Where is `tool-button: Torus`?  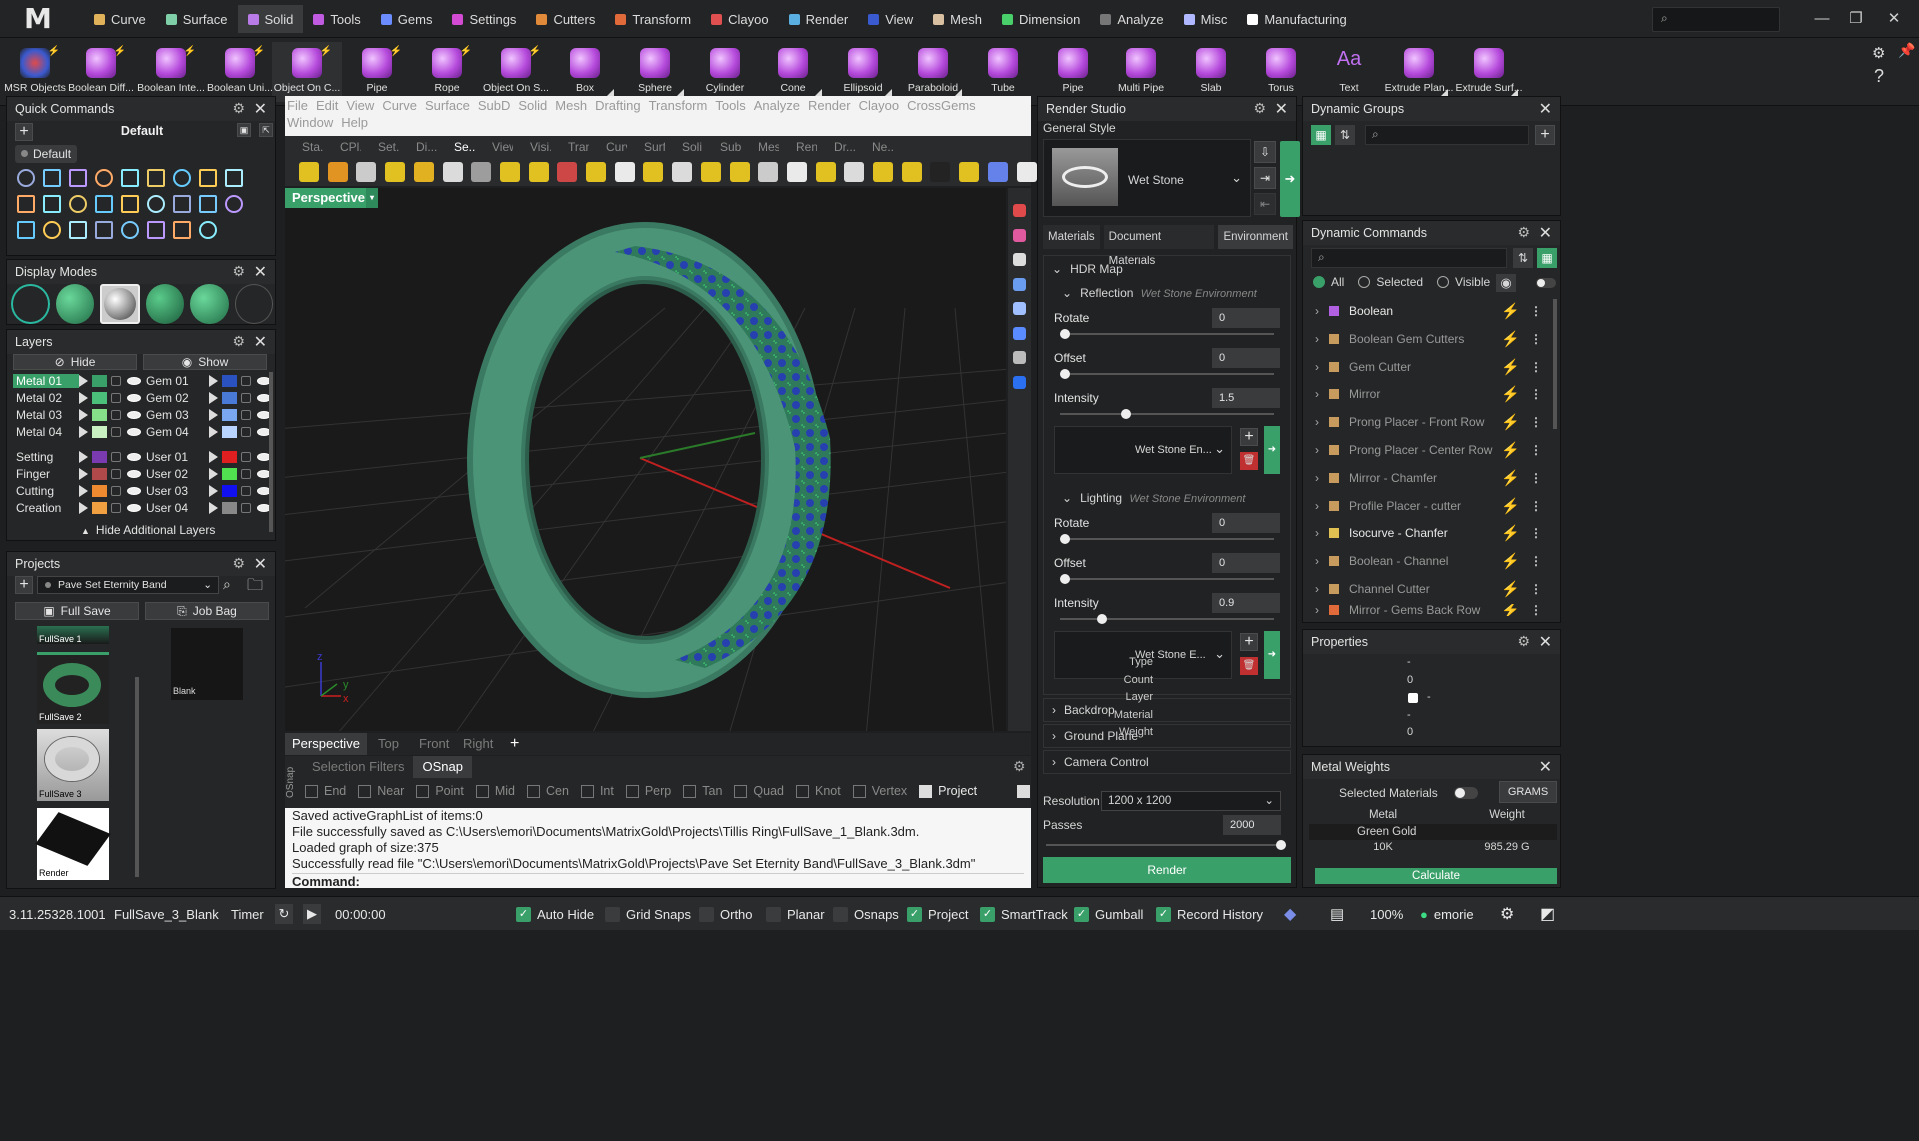
tool-button: Torus is located at coordinates (1281, 72).